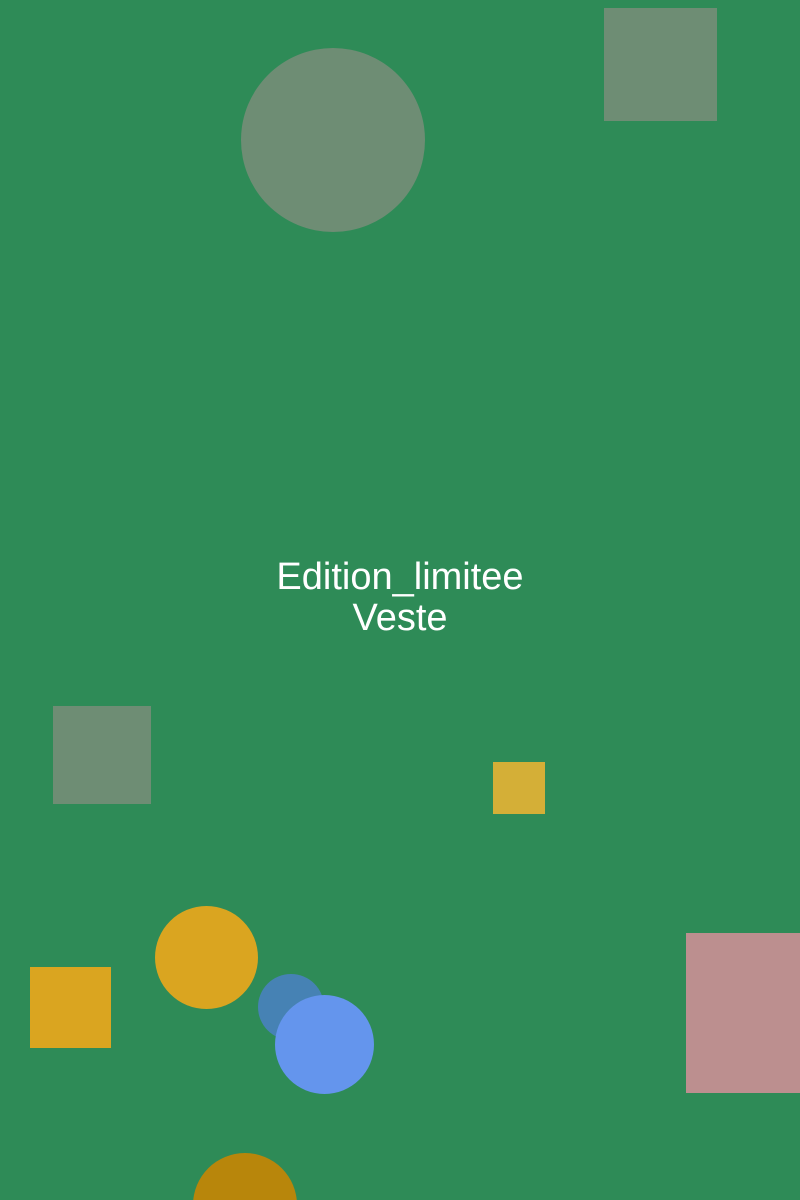 This screenshot has width=800, height=1200. I want to click on title-line-2: Veste, so click(400, 618).